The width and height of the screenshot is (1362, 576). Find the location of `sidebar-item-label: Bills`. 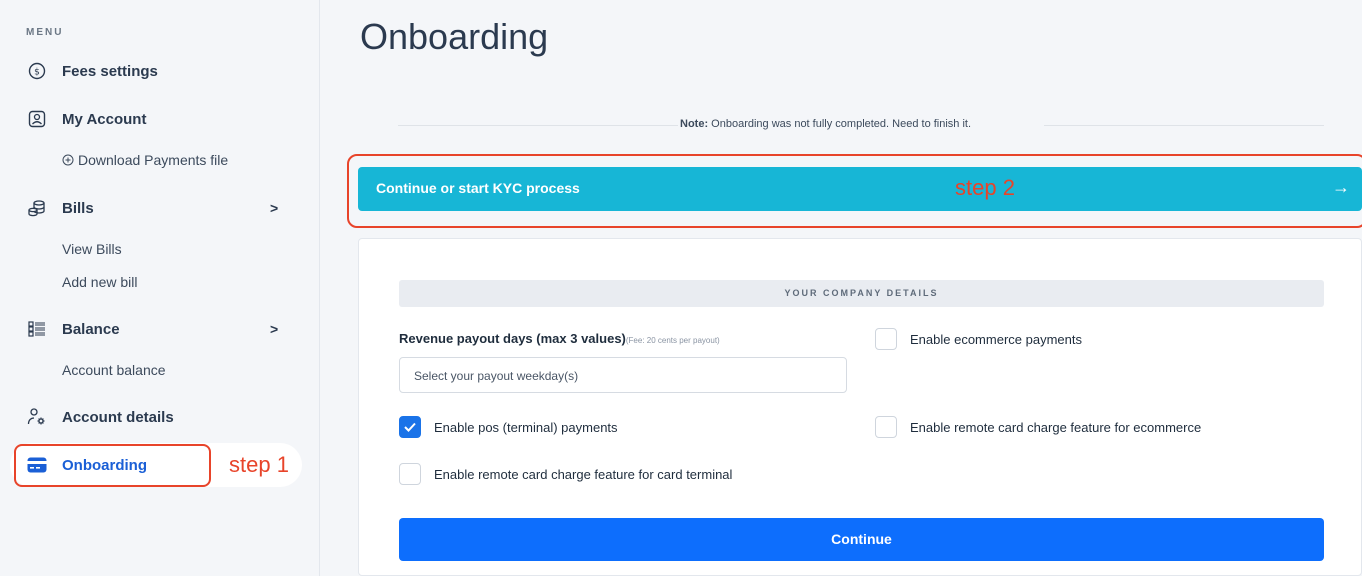

sidebar-item-label: Bills is located at coordinates (78, 208).